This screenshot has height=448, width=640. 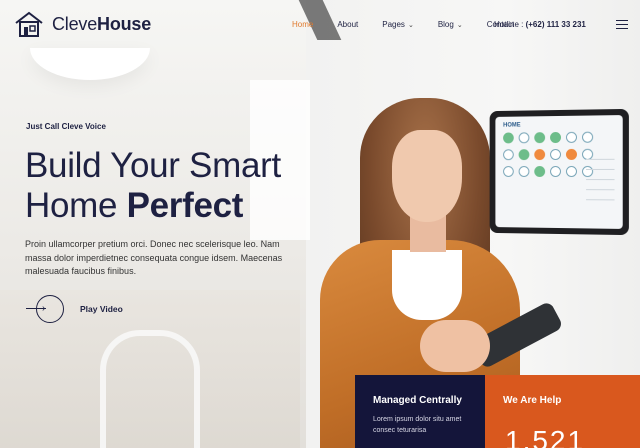 I want to click on nav-about: About, so click(x=347, y=24).